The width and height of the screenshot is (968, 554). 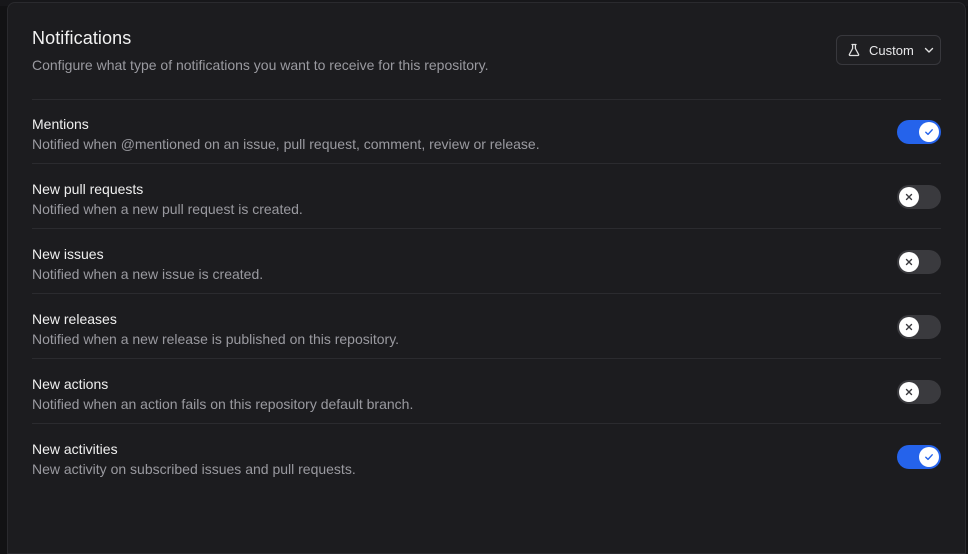 I want to click on setting-title: New pull requests, so click(x=88, y=189).